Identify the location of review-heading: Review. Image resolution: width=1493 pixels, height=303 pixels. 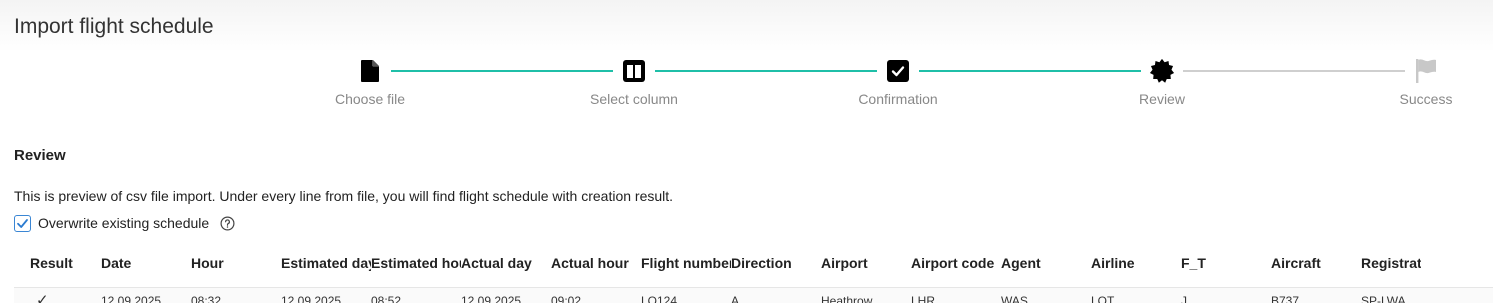
(40, 155).